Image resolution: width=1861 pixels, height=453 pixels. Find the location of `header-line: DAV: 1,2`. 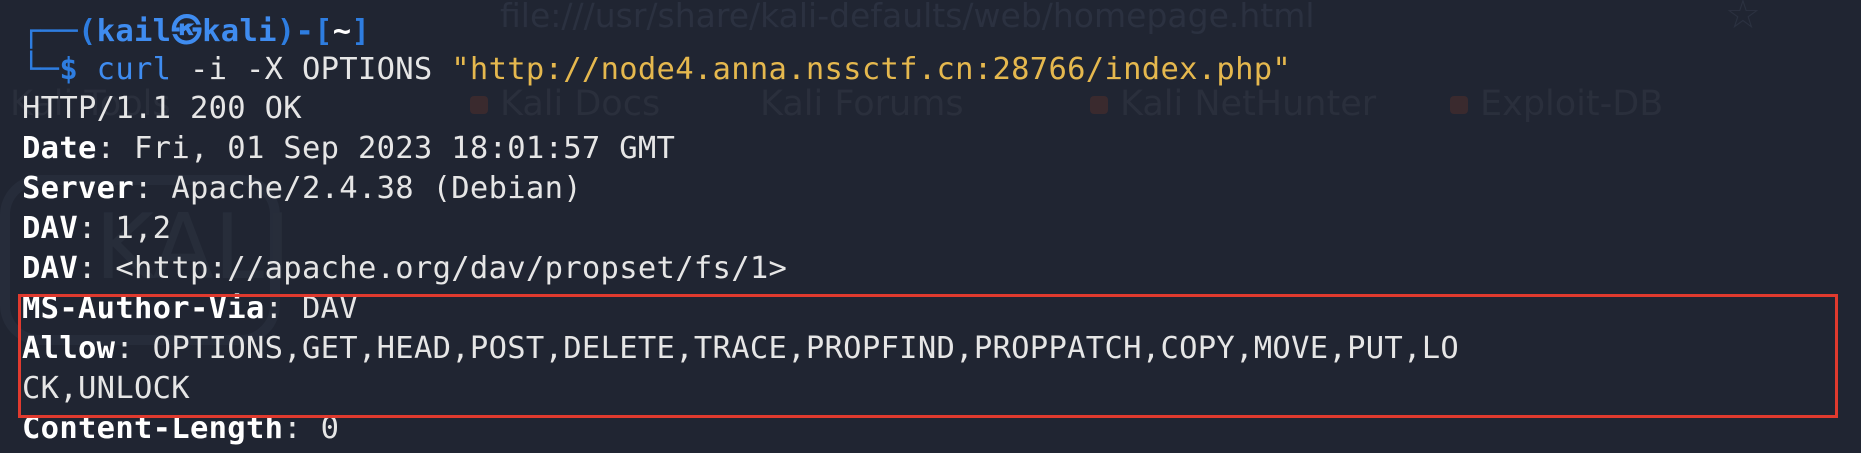

header-line: DAV: 1,2 is located at coordinates (97, 228).